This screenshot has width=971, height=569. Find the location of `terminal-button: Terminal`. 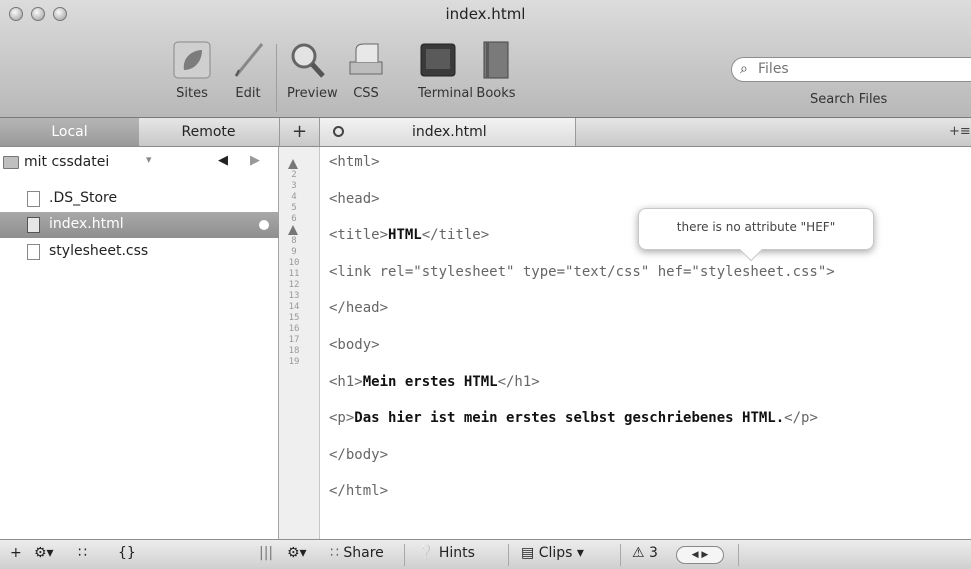

terminal-button: Terminal is located at coordinates (445, 70).